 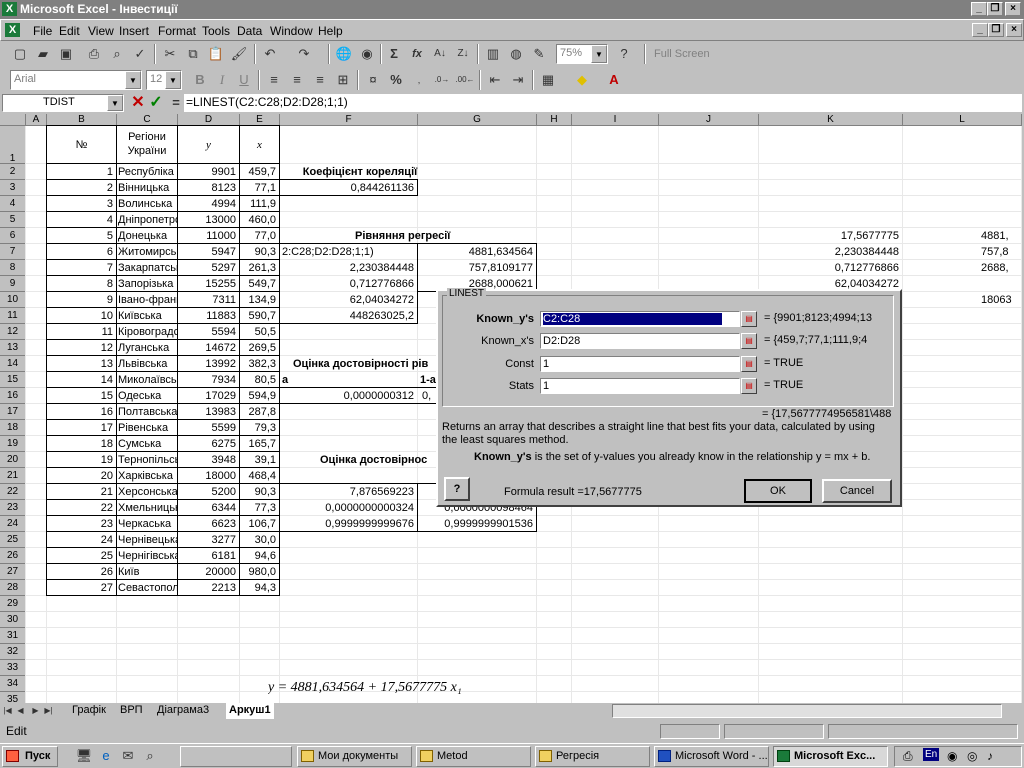 What do you see at coordinates (259, 284) in the screenshot?
I see `cell-x: 549,7` at bounding box center [259, 284].